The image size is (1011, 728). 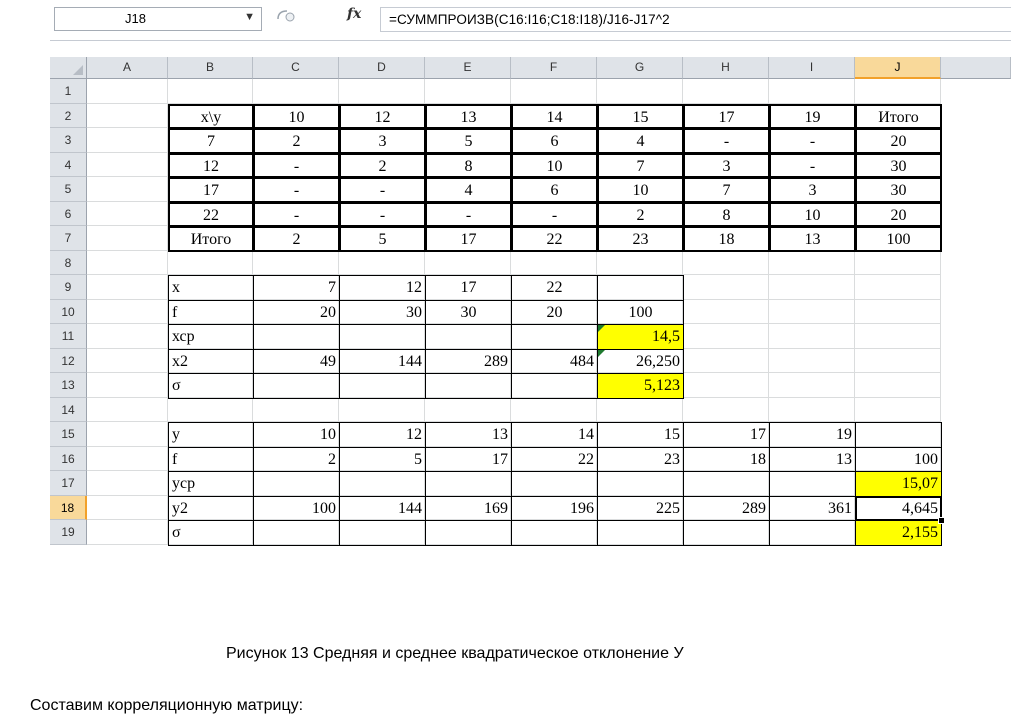 What do you see at coordinates (468, 459) in the screenshot?
I see `y-table-cell: 17` at bounding box center [468, 459].